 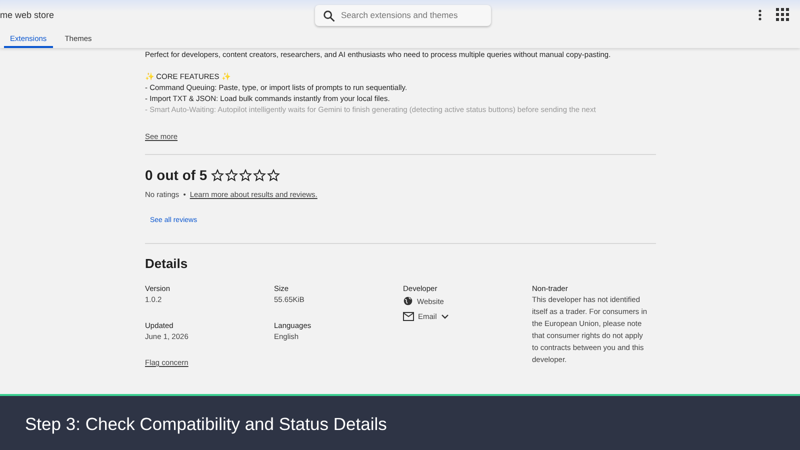 What do you see at coordinates (444, 316) in the screenshot?
I see `chevron-down-icon` at bounding box center [444, 316].